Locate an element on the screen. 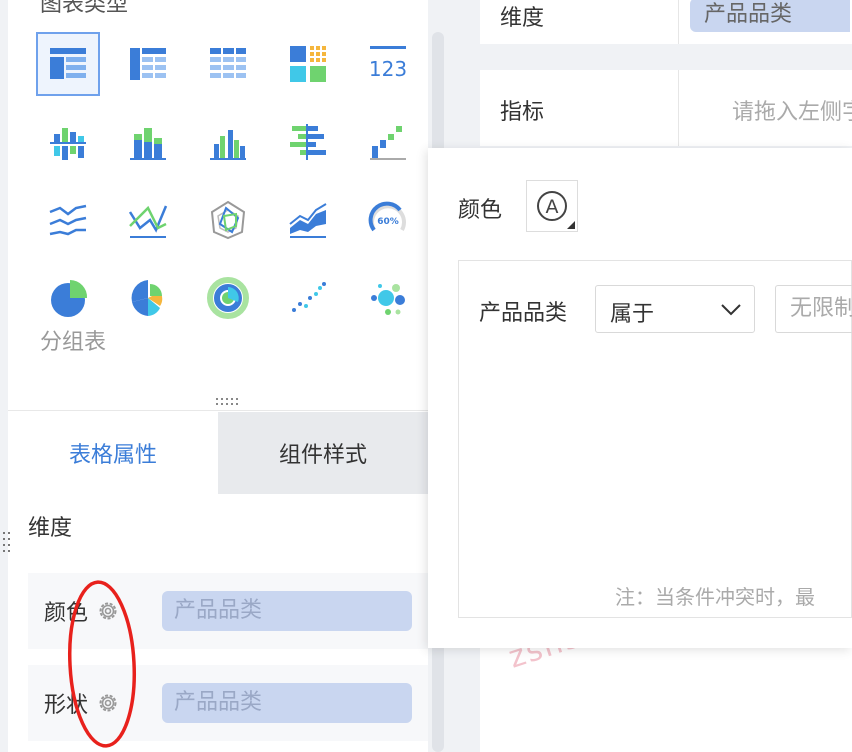  section-divider is located at coordinates (218, 410).